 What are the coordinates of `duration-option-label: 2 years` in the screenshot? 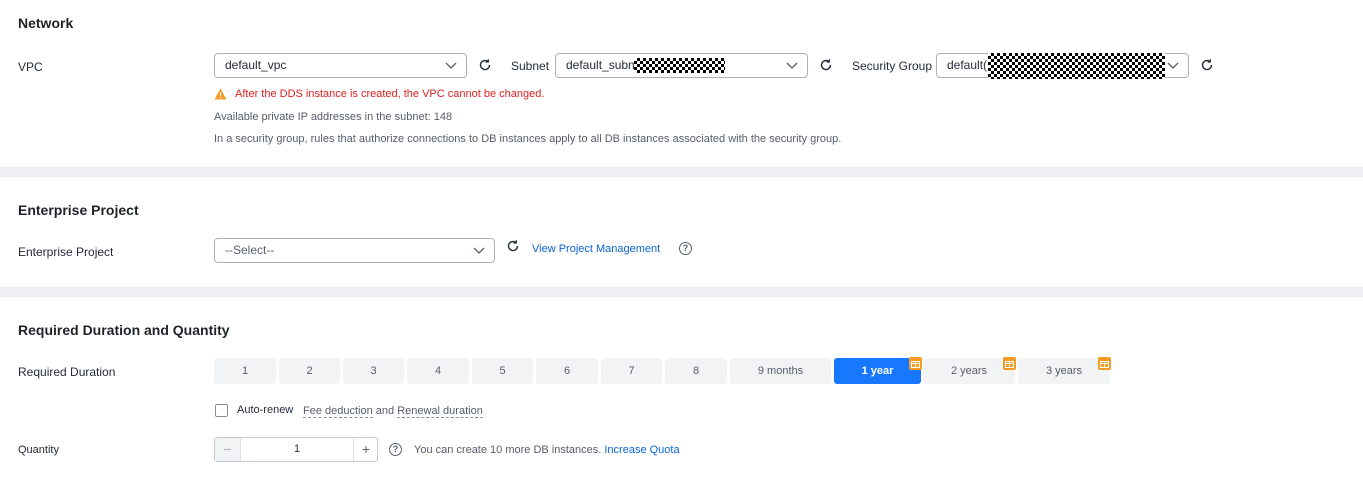 It's located at (969, 371).